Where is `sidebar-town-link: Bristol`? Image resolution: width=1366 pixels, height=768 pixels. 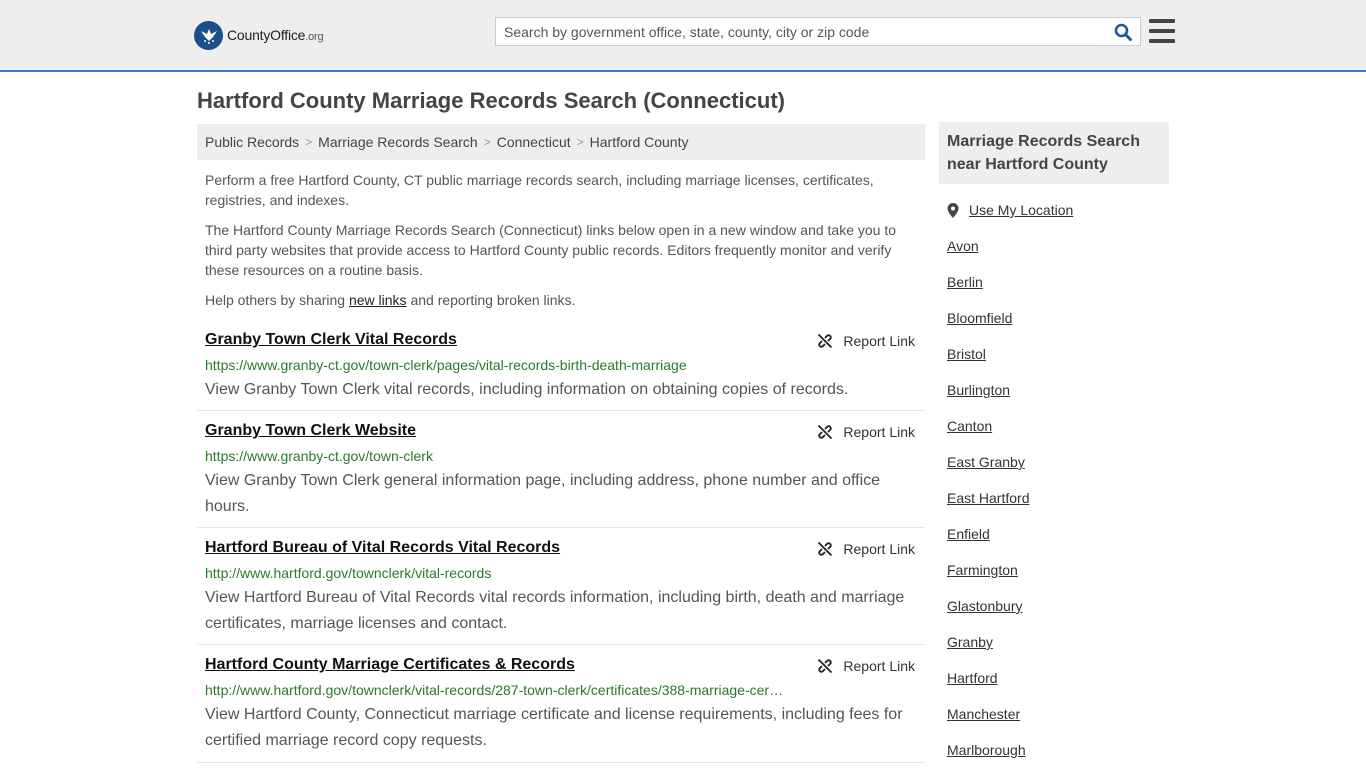
sidebar-town-link: Bristol is located at coordinates (966, 354).